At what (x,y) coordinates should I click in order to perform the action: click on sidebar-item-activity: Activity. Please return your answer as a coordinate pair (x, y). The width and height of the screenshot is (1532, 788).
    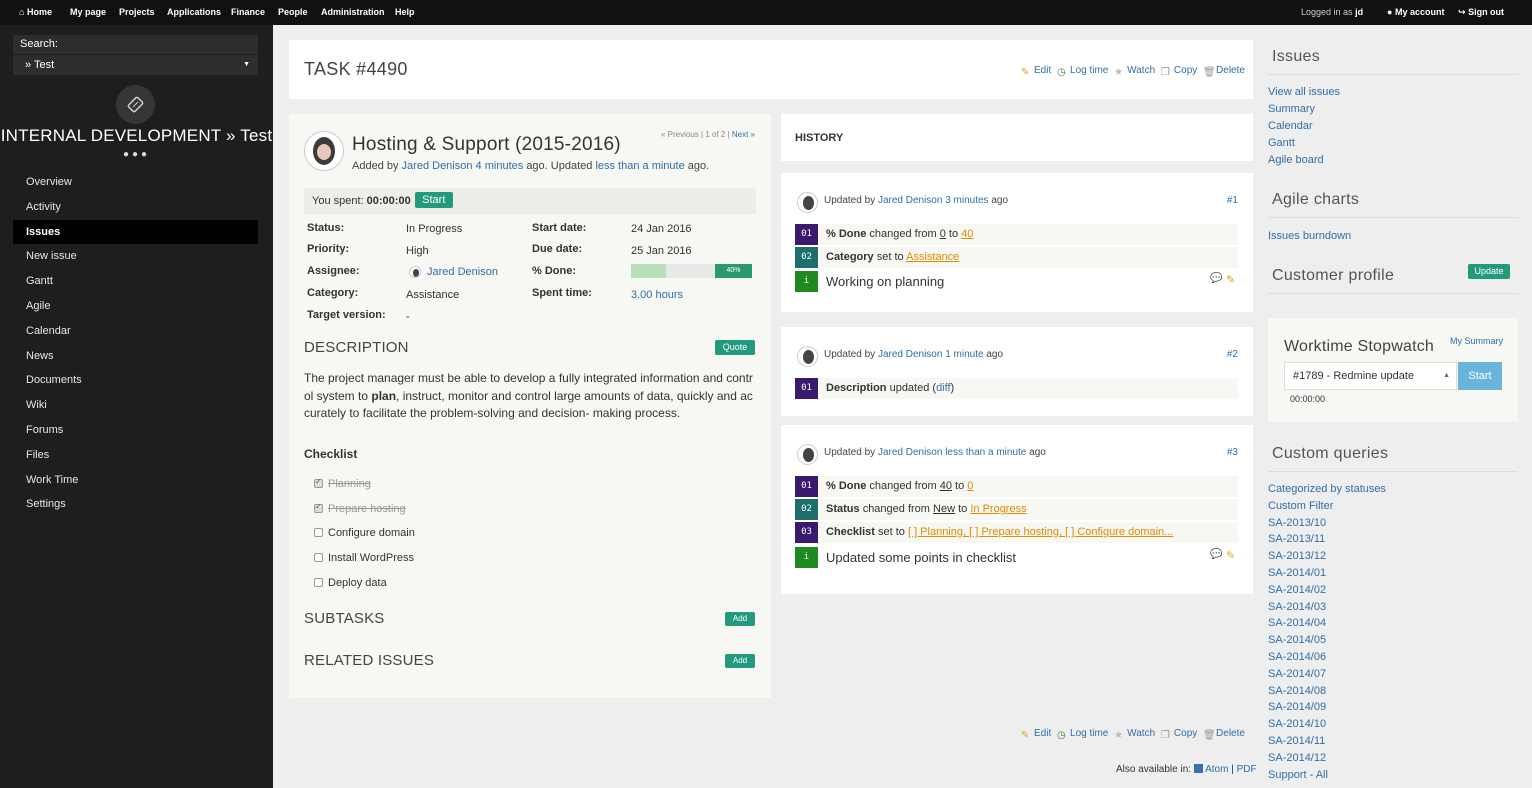
    Looking at the image, I should click on (135, 207).